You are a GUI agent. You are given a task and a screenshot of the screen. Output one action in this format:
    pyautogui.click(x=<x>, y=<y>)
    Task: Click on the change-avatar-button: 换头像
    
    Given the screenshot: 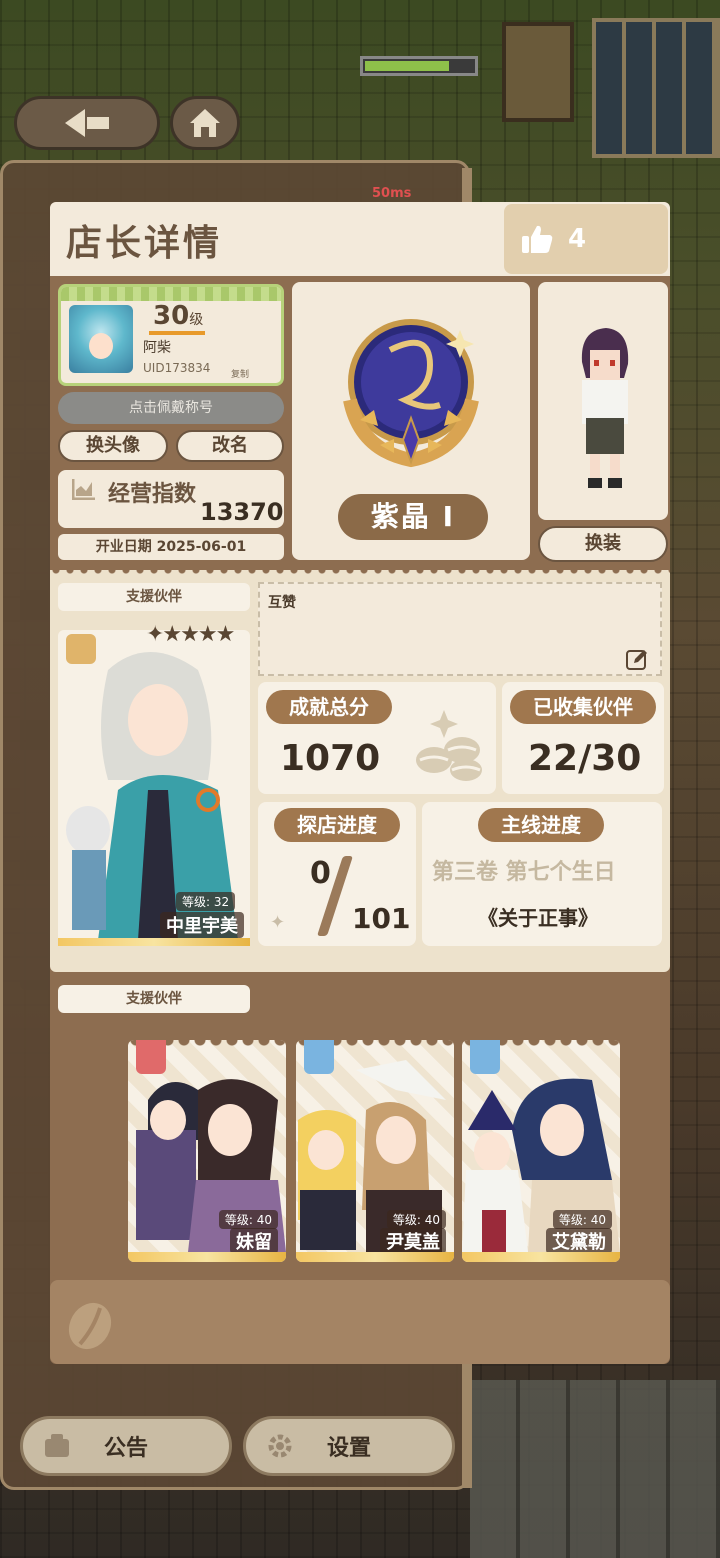 What is the action you would take?
    pyautogui.click(x=113, y=446)
    